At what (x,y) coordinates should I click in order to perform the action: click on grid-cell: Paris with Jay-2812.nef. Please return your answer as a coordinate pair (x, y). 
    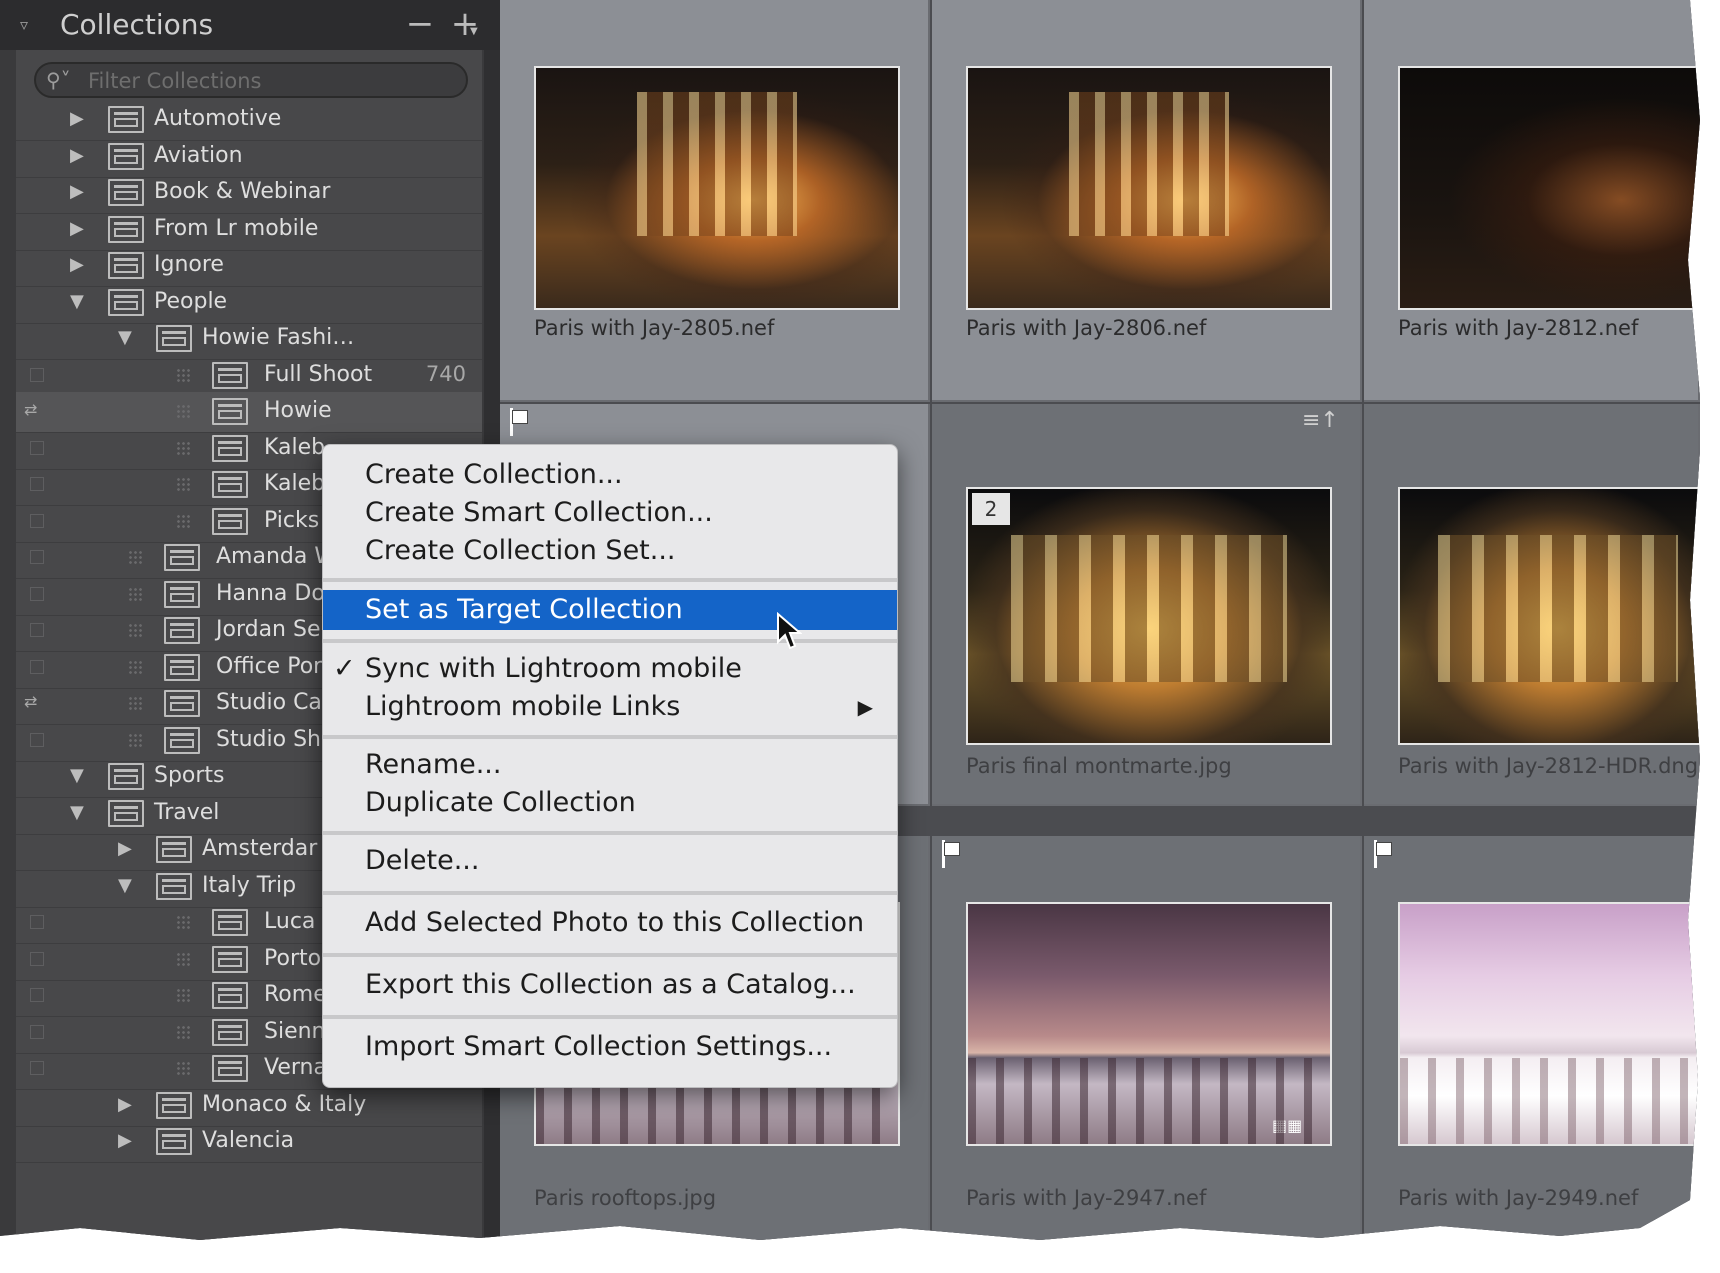
    Looking at the image, I should click on (1532, 201).